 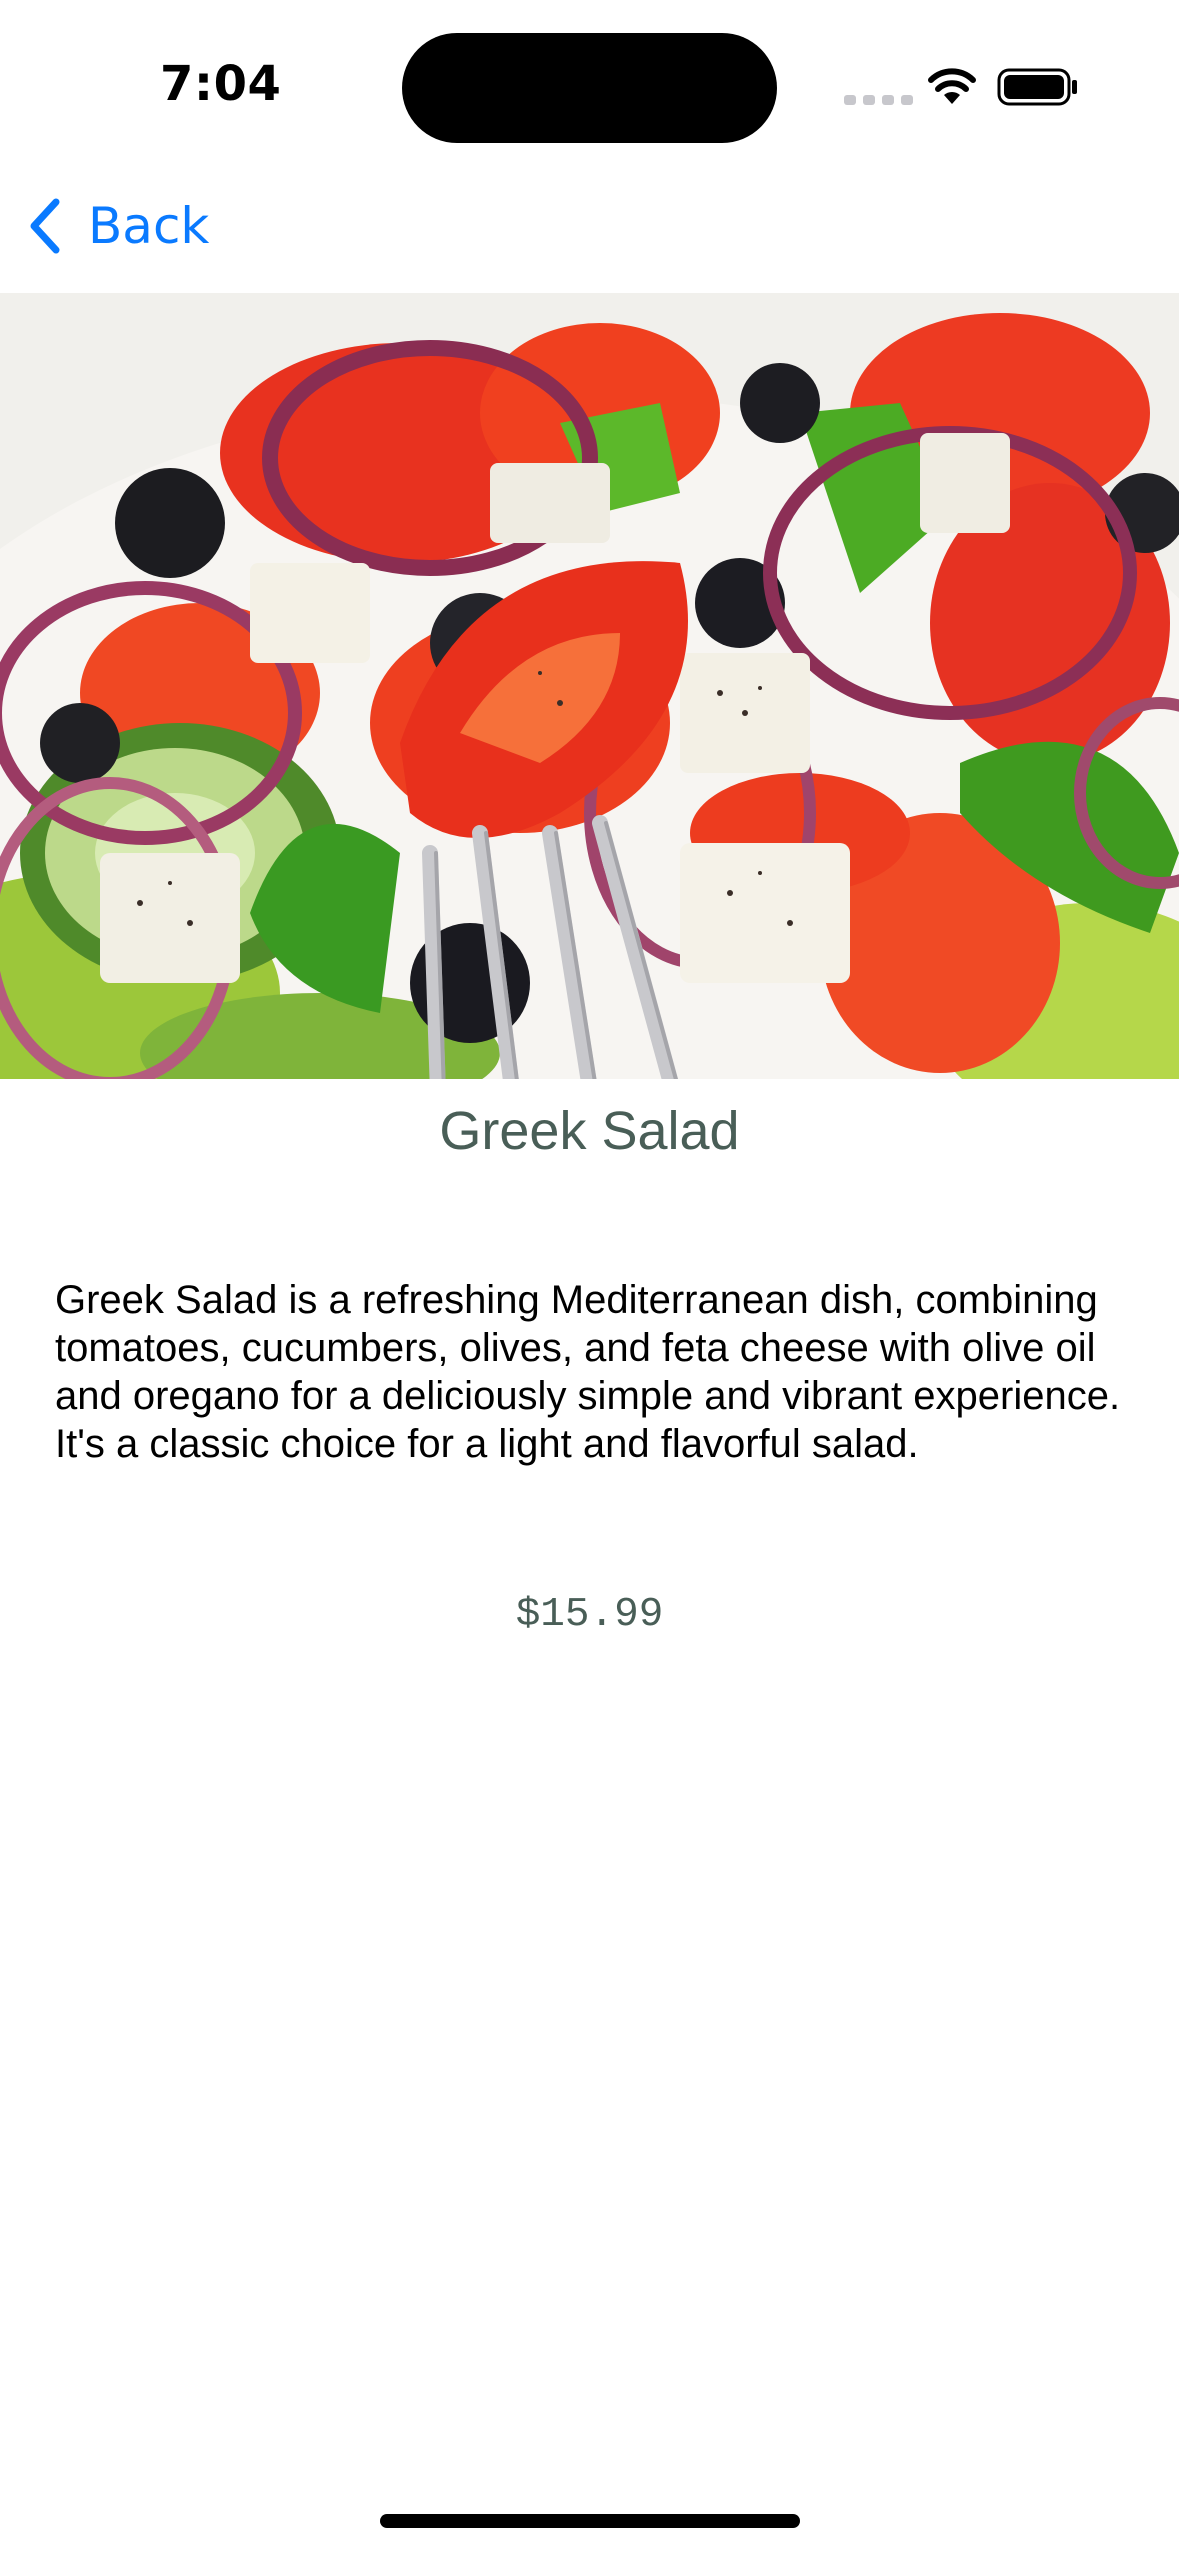 I want to click on cellular-signal-icon, so click(x=878, y=100).